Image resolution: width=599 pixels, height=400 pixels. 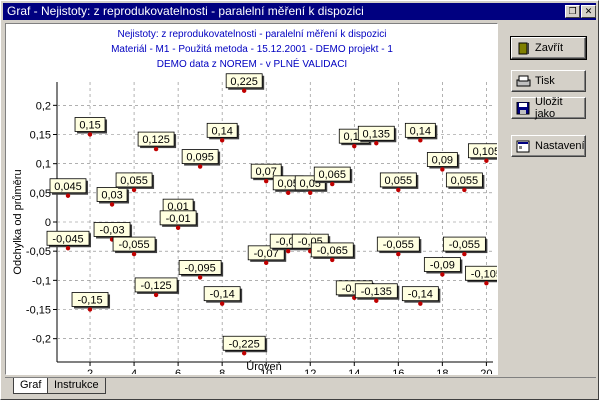 What do you see at coordinates (222, 295) in the screenshot?
I see `point-label: -0,14` at bounding box center [222, 295].